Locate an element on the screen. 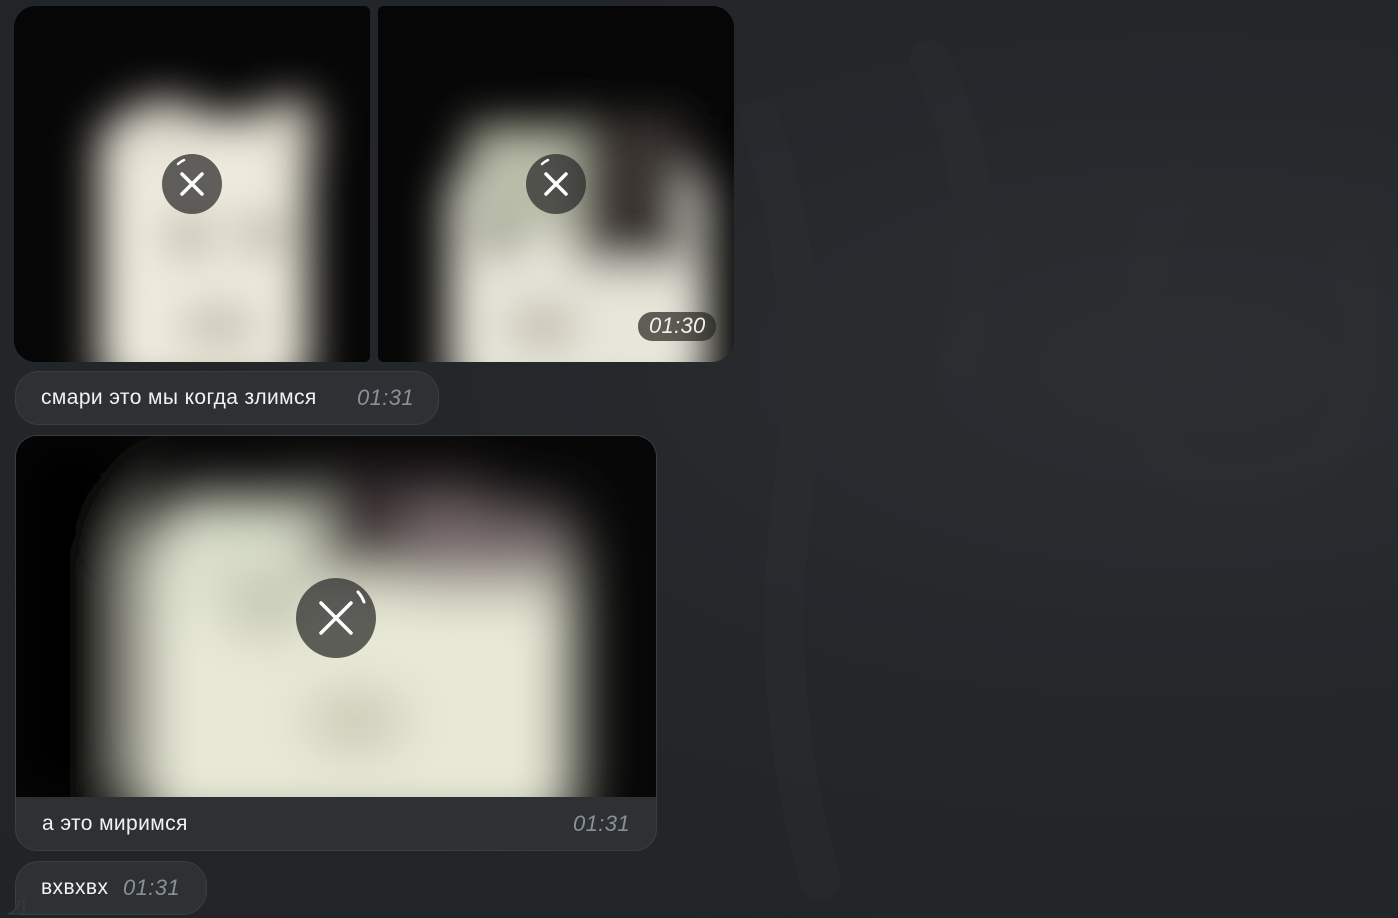 The height and width of the screenshot is (918, 1398). photo-caption: а это миримся 01:31 is located at coordinates (336, 823).